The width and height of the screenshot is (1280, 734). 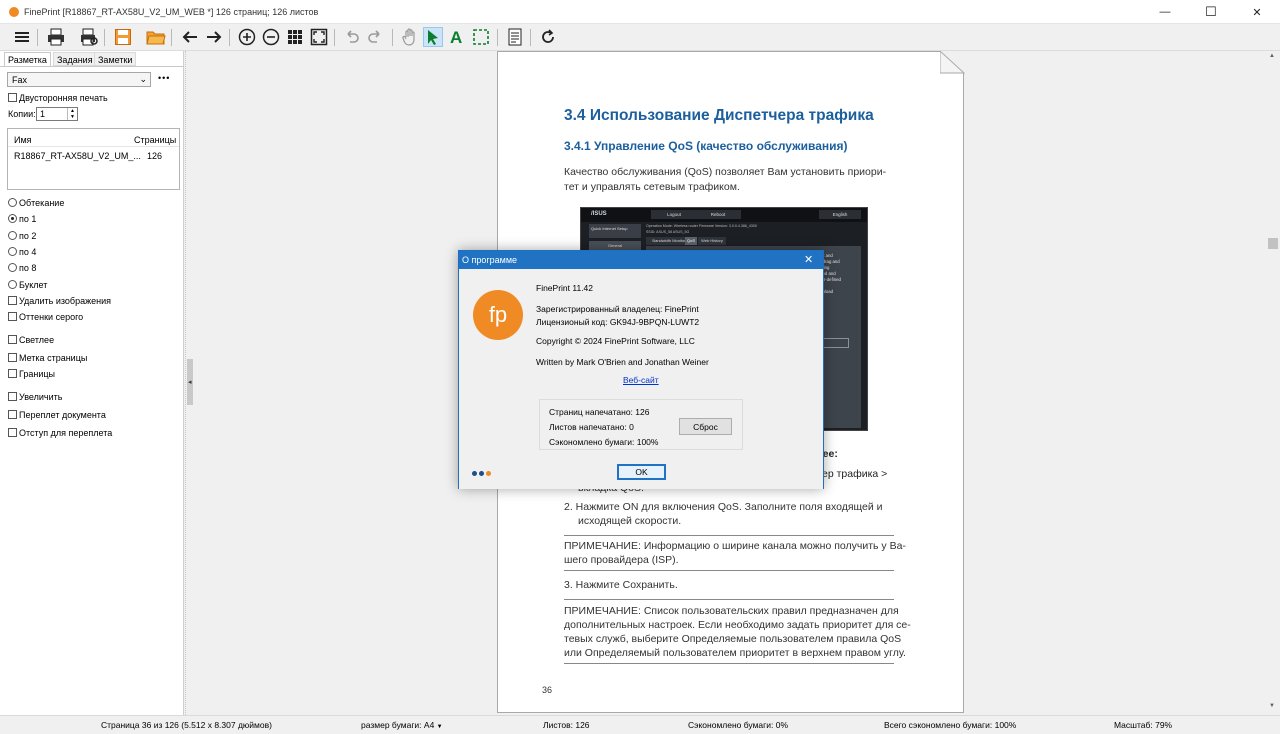 What do you see at coordinates (115, 59) in the screenshot?
I see `tab-notes: Заметки` at bounding box center [115, 59].